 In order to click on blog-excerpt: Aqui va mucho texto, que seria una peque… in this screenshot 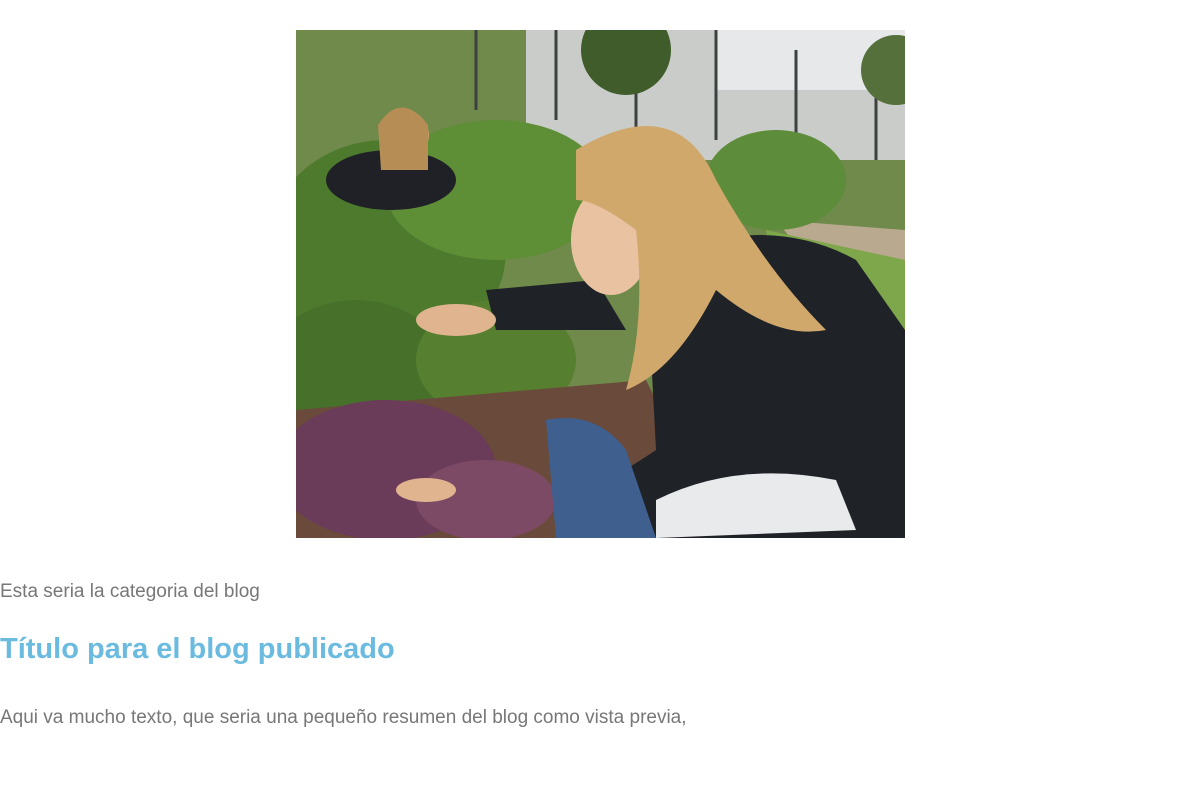, I will do `click(343, 717)`.